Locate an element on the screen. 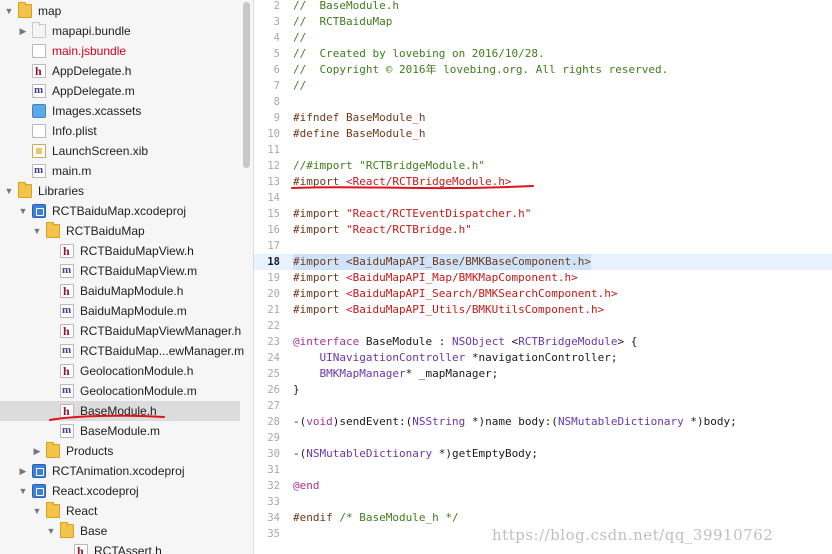 The image size is (832, 554). tree-item: BaiduMapModule.h is located at coordinates (120, 291).